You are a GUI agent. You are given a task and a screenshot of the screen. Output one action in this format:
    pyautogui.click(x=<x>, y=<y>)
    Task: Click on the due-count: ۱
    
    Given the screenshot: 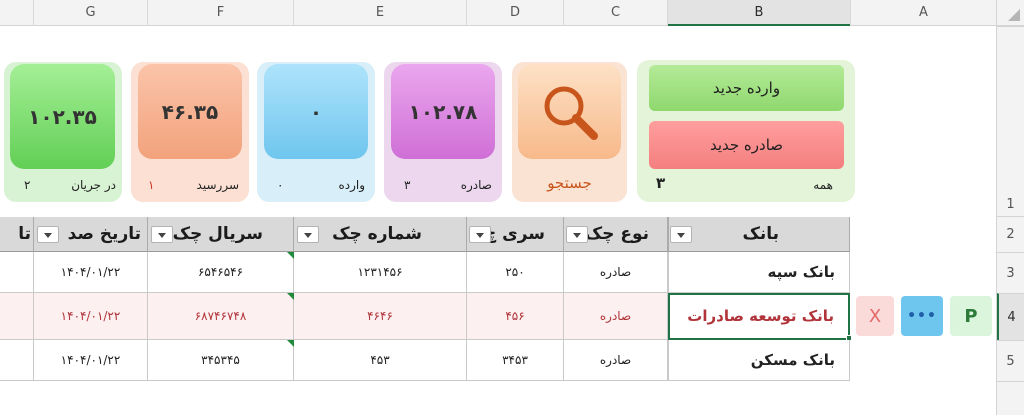 What is the action you would take?
    pyautogui.click(x=151, y=185)
    